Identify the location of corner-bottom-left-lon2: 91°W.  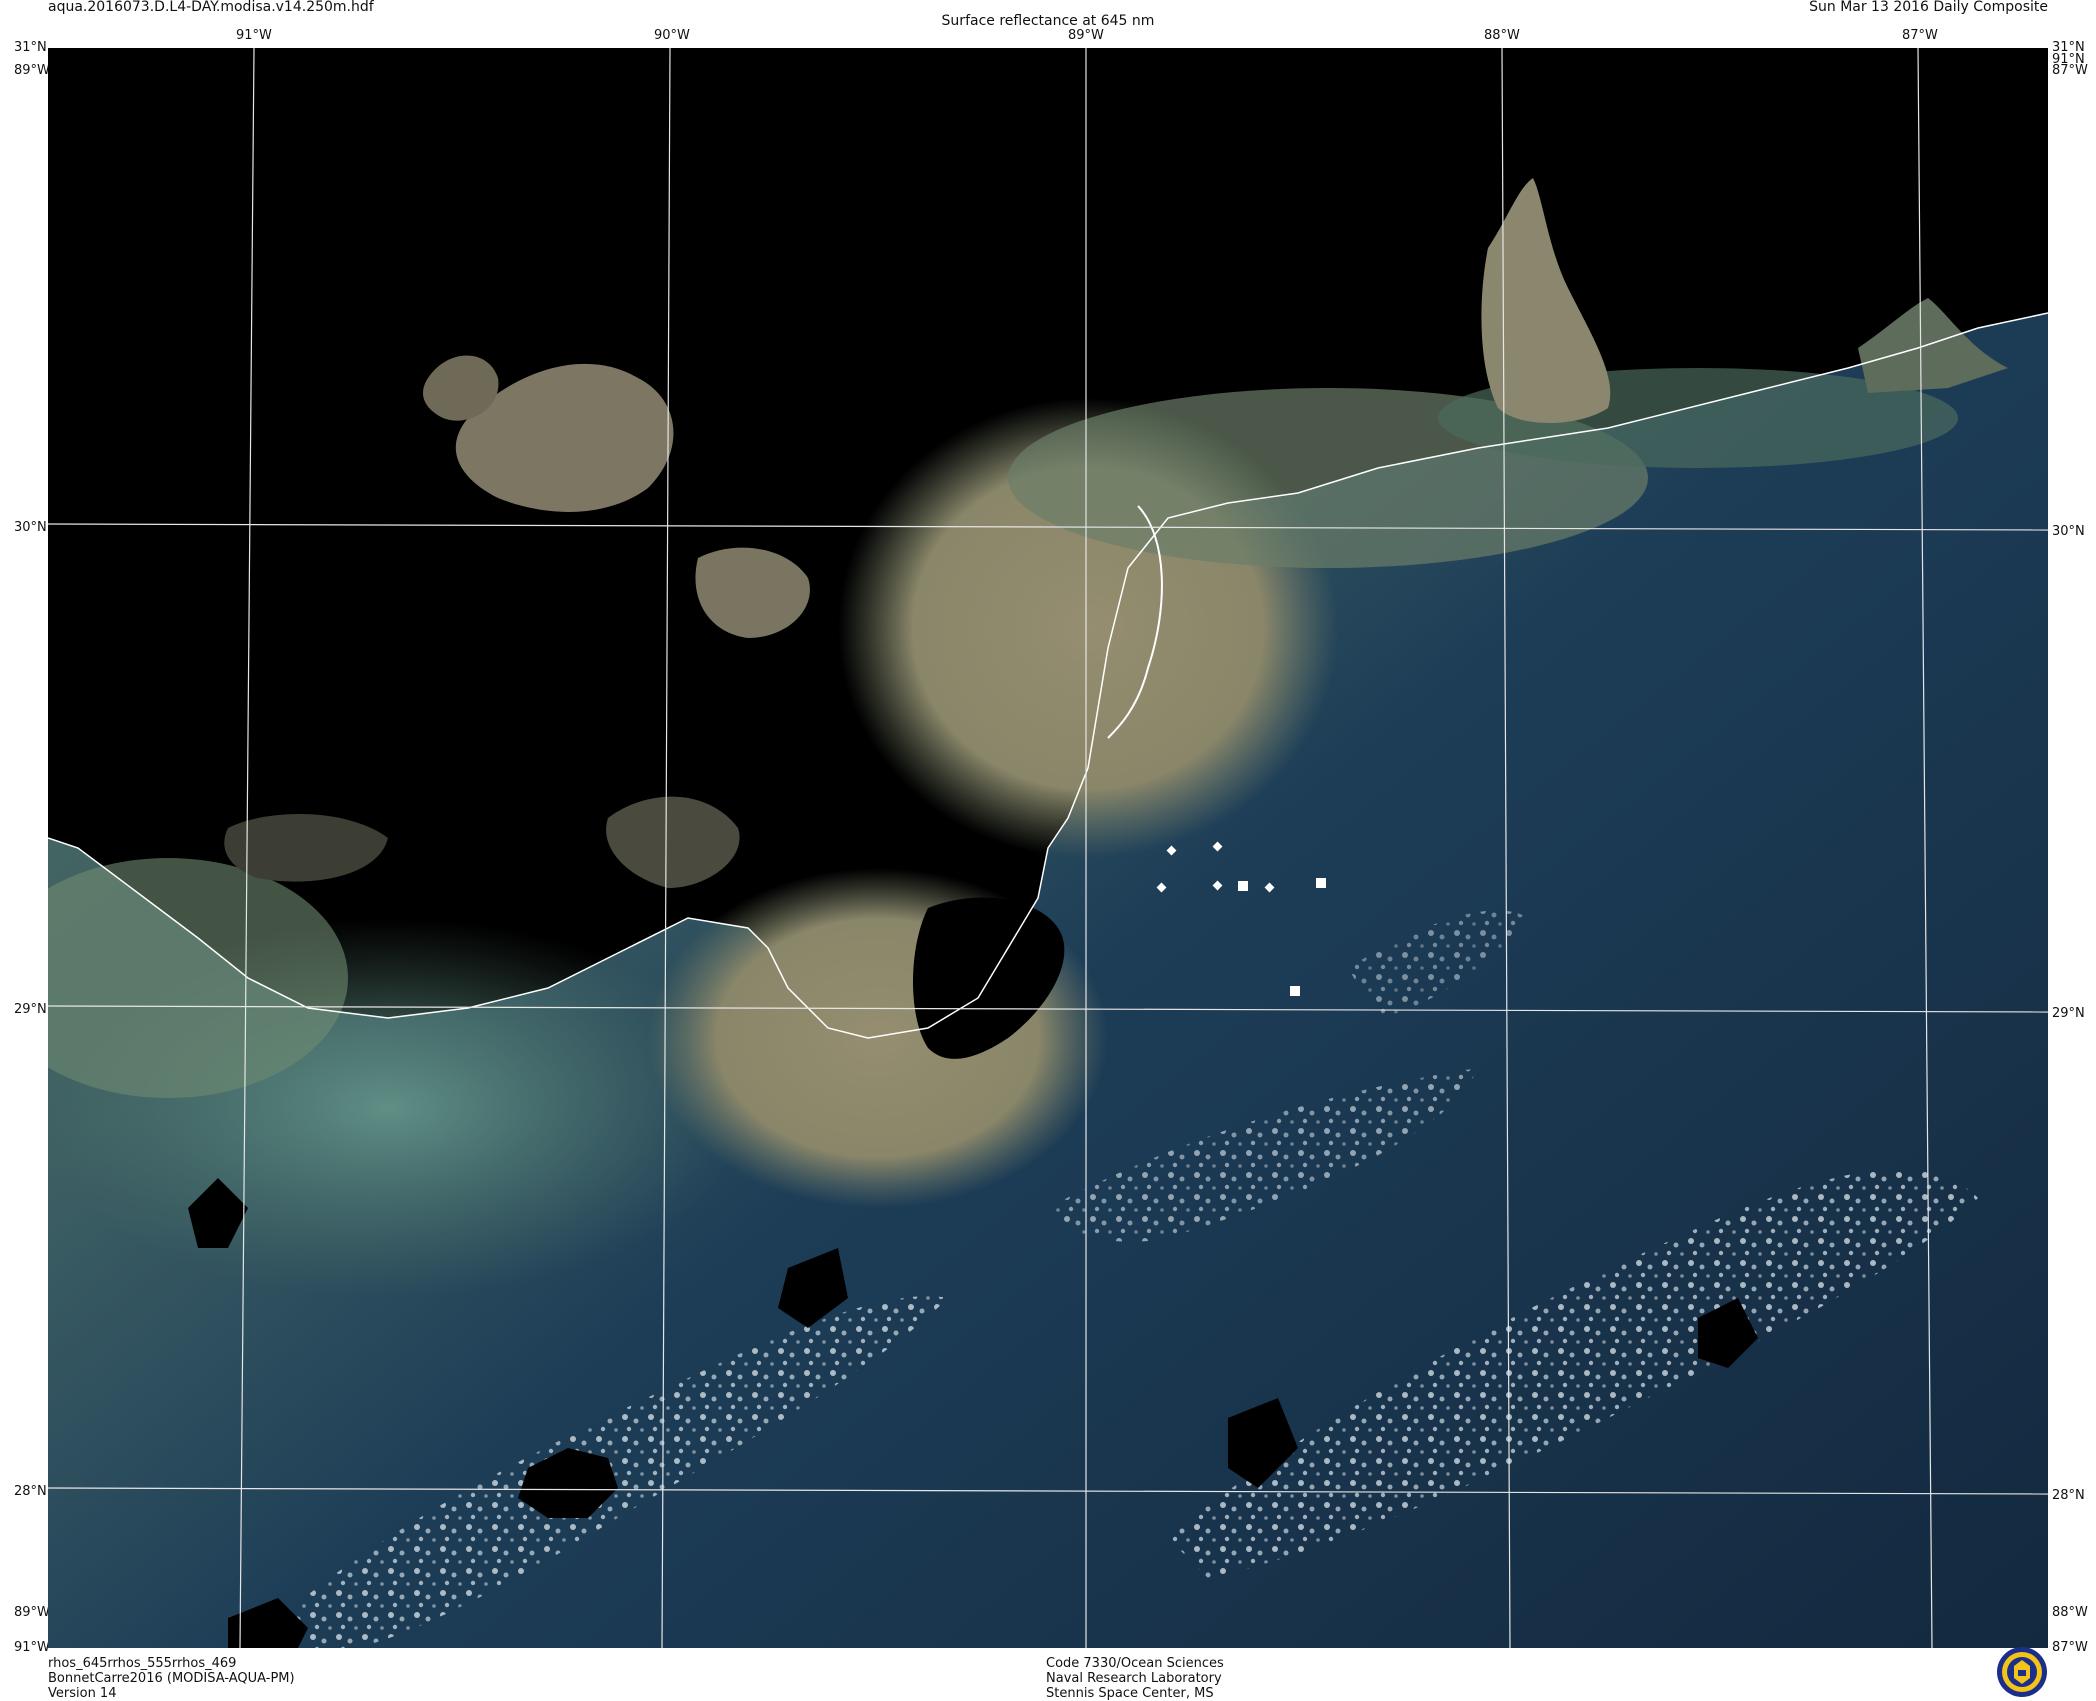
(32, 1647).